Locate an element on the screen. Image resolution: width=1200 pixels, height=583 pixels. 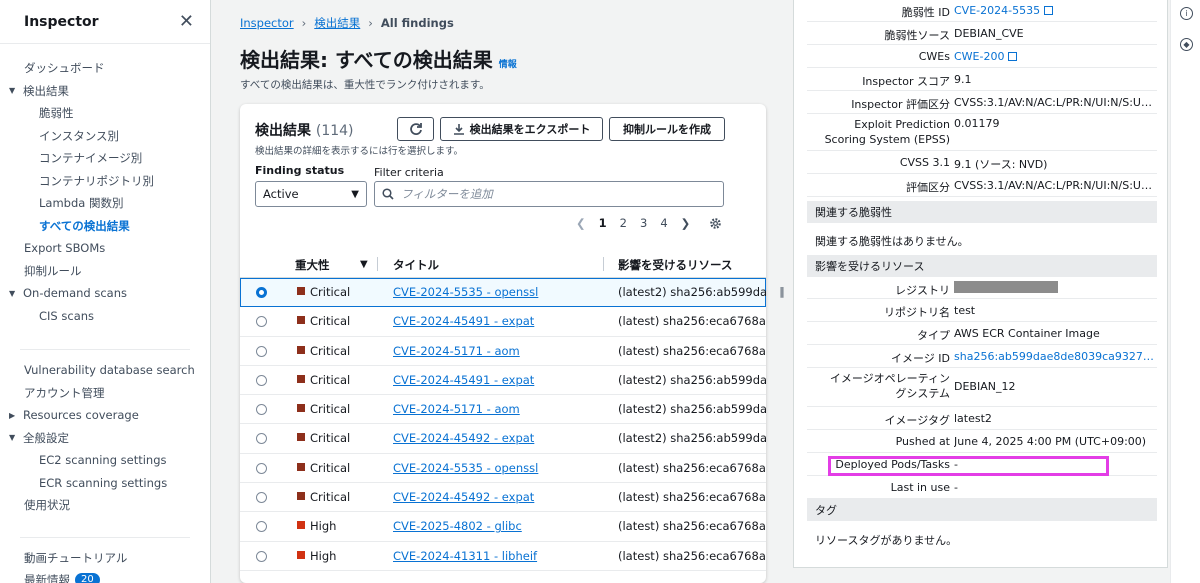
split-panel-handle: ‖ is located at coordinates (782, 291).